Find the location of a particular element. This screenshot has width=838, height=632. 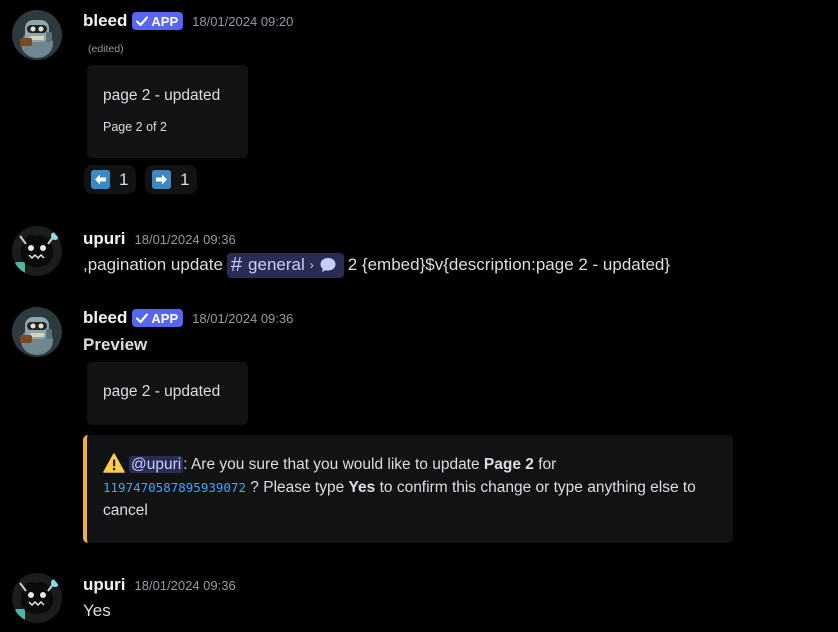

user-mention: @upuri is located at coordinates (156, 464).